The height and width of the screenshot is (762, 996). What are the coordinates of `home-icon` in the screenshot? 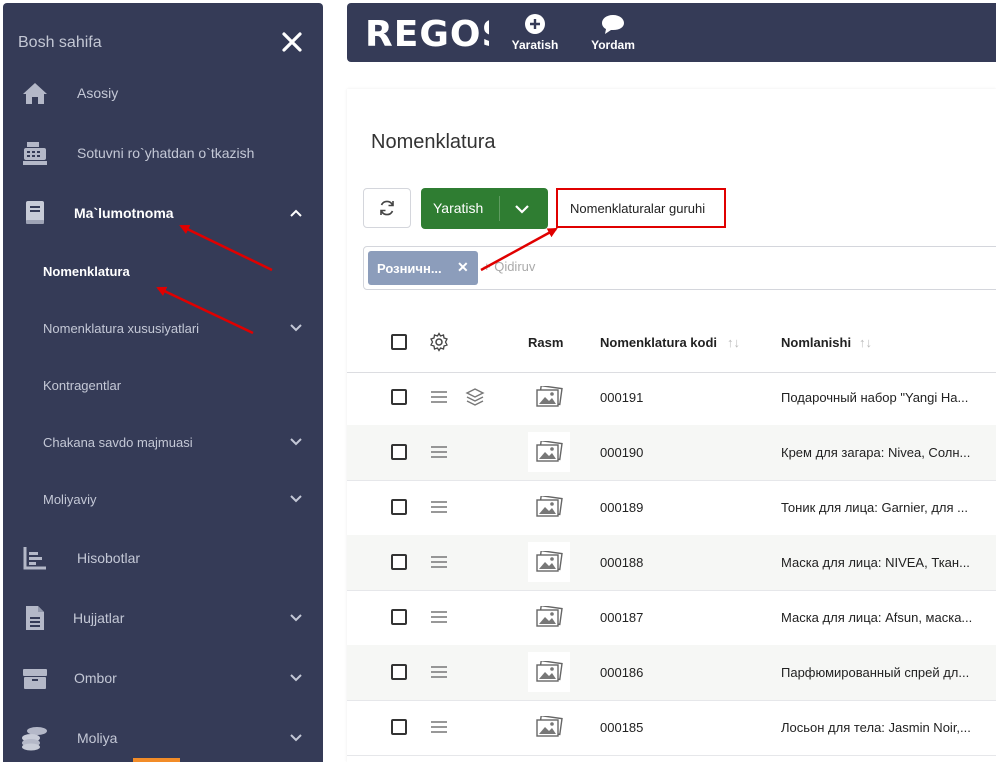 It's located at (35, 93).